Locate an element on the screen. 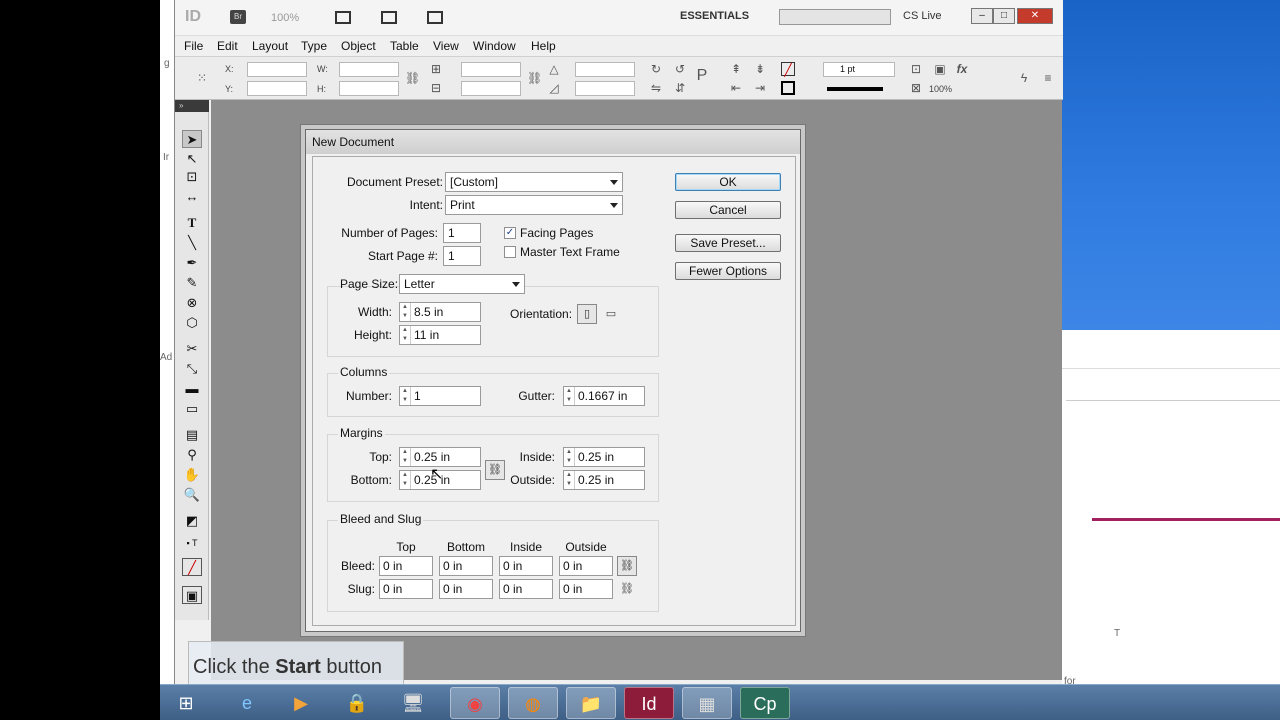 The image size is (1280, 720). flip-h-icon: ⇋ is located at coordinates (656, 88).